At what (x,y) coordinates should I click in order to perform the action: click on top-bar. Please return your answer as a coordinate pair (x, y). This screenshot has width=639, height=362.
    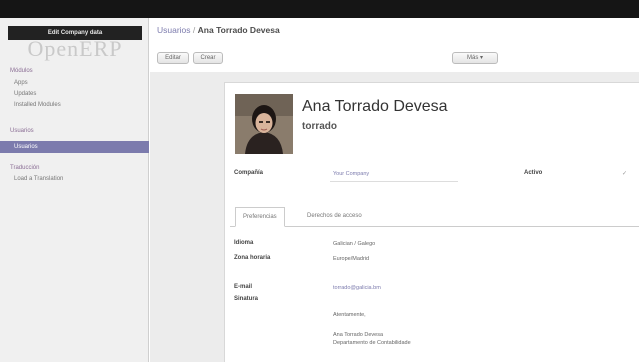
    Looking at the image, I should click on (319, 9).